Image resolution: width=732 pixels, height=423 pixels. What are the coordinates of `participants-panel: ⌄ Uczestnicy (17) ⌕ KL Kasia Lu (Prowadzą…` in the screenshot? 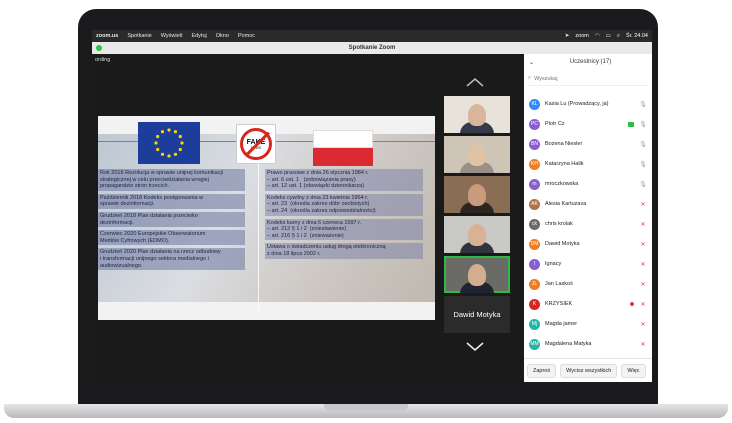 It's located at (588, 218).